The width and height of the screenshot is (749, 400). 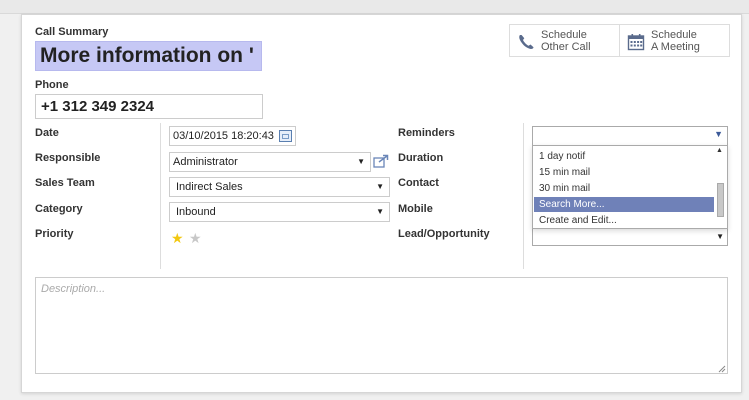 I want to click on responsible-value: Administrator, so click(x=205, y=162).